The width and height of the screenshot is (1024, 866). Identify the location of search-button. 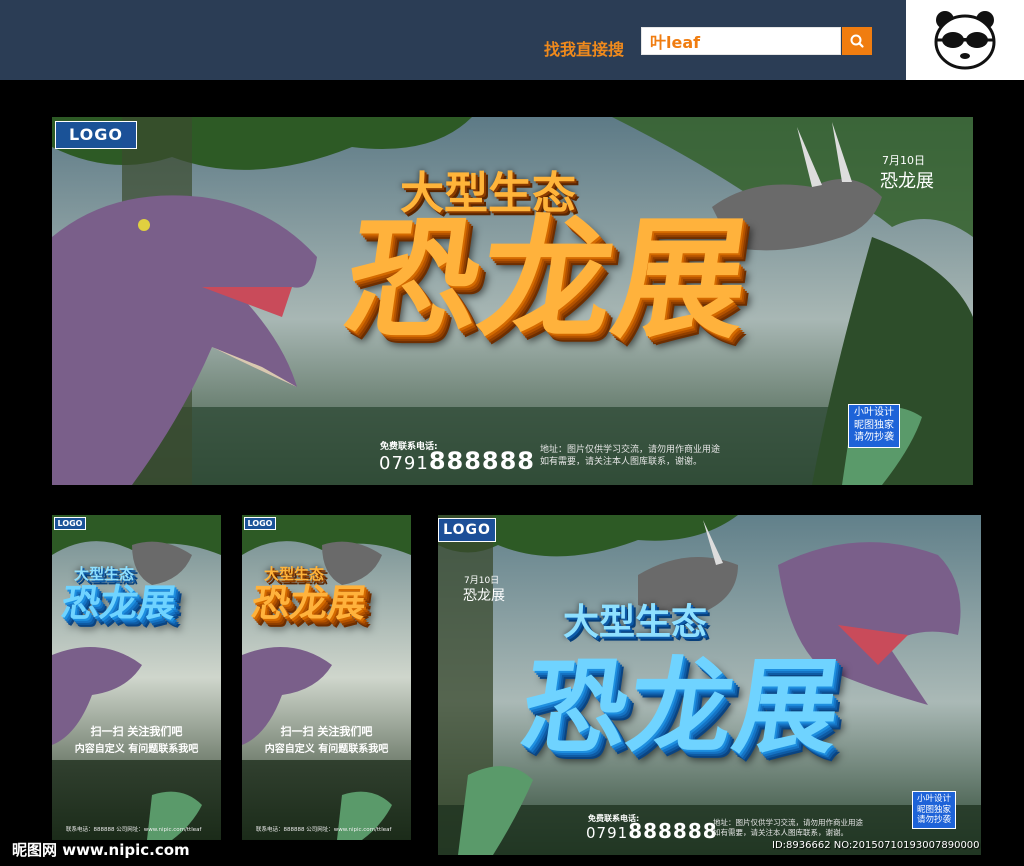
(857, 41).